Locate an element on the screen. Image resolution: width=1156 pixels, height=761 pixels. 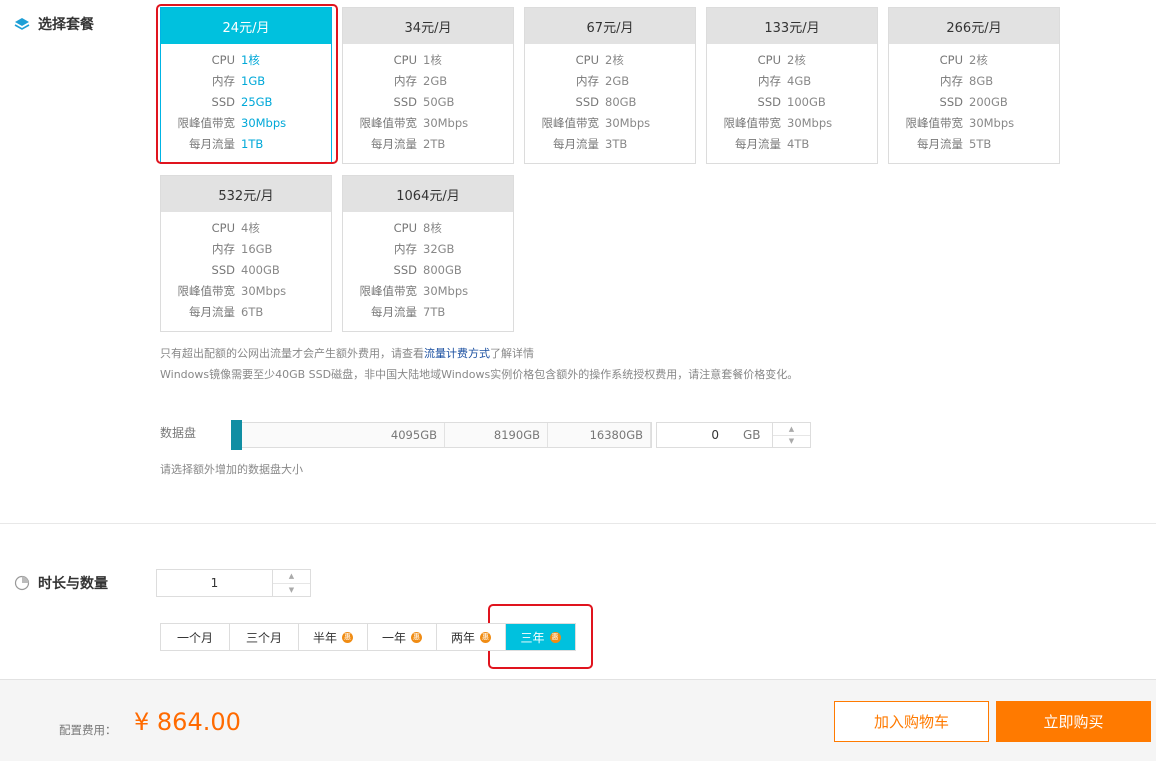
plan-spec-row: 每月流量 1TB is located at coordinates (246, 143).